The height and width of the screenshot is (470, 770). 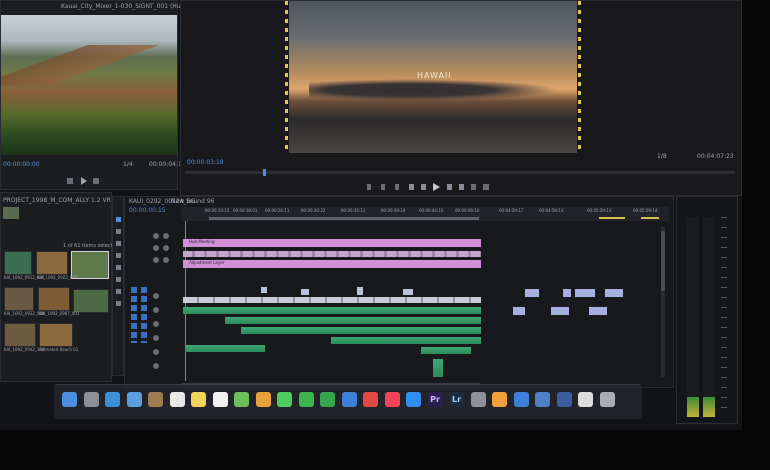 I want to click on mark-out-icon, so click(x=397, y=187).